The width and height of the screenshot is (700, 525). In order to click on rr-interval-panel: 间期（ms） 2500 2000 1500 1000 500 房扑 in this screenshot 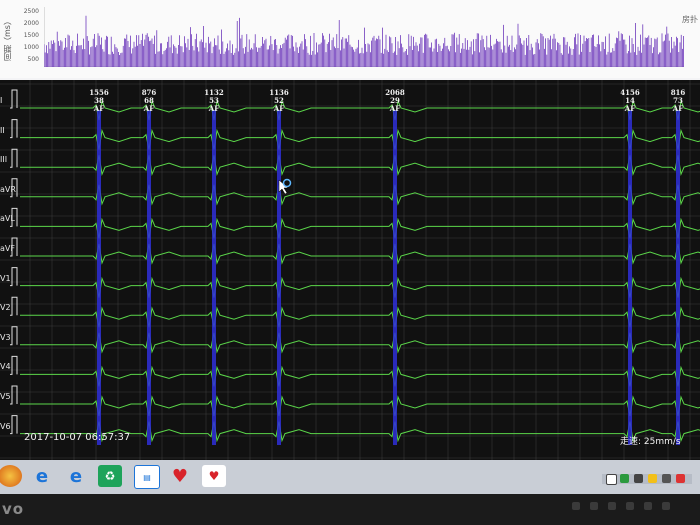, I will do `click(350, 39)`.